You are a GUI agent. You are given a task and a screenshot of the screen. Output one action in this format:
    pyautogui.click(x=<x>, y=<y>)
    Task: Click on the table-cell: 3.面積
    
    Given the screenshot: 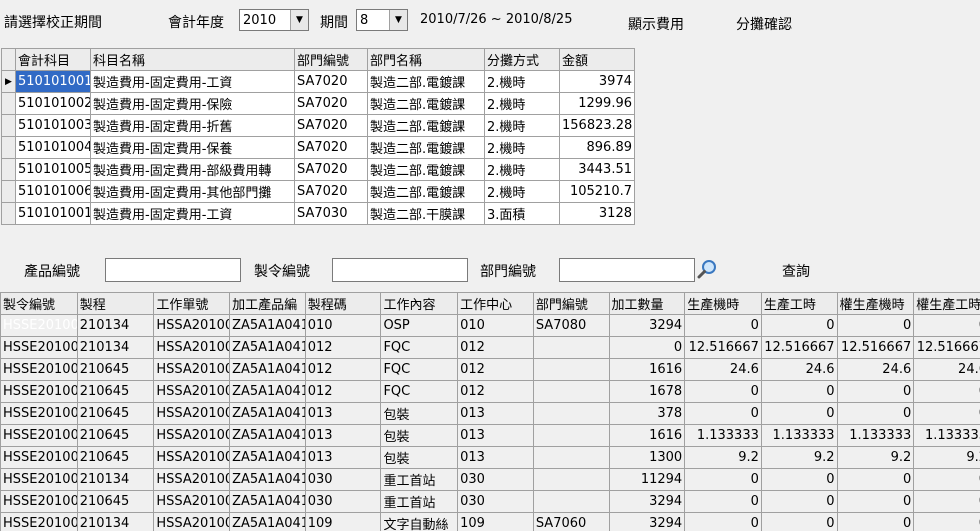 What is the action you would take?
    pyautogui.click(x=522, y=213)
    